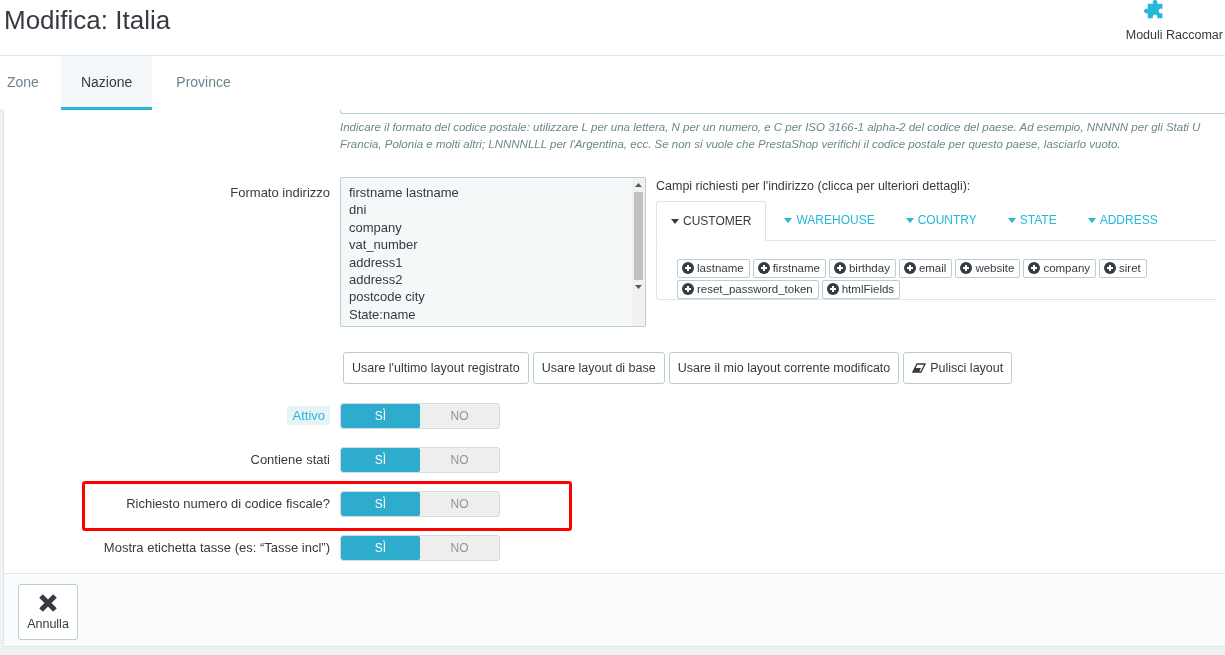 The width and height of the screenshot is (1225, 655). I want to click on zip-format-field, so click(782, 112).